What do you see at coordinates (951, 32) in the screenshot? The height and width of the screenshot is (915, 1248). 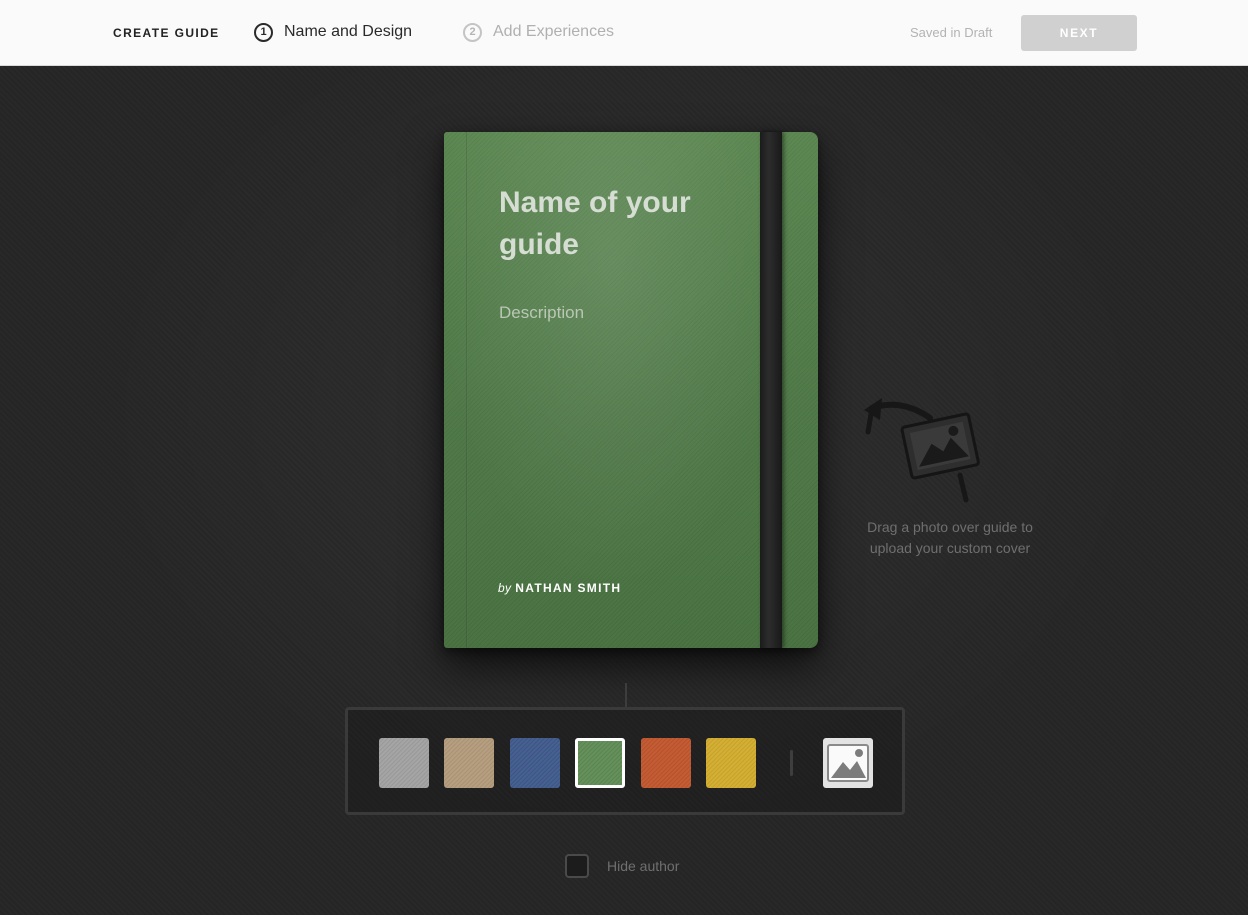 I see `save-status: Saved in Draft` at bounding box center [951, 32].